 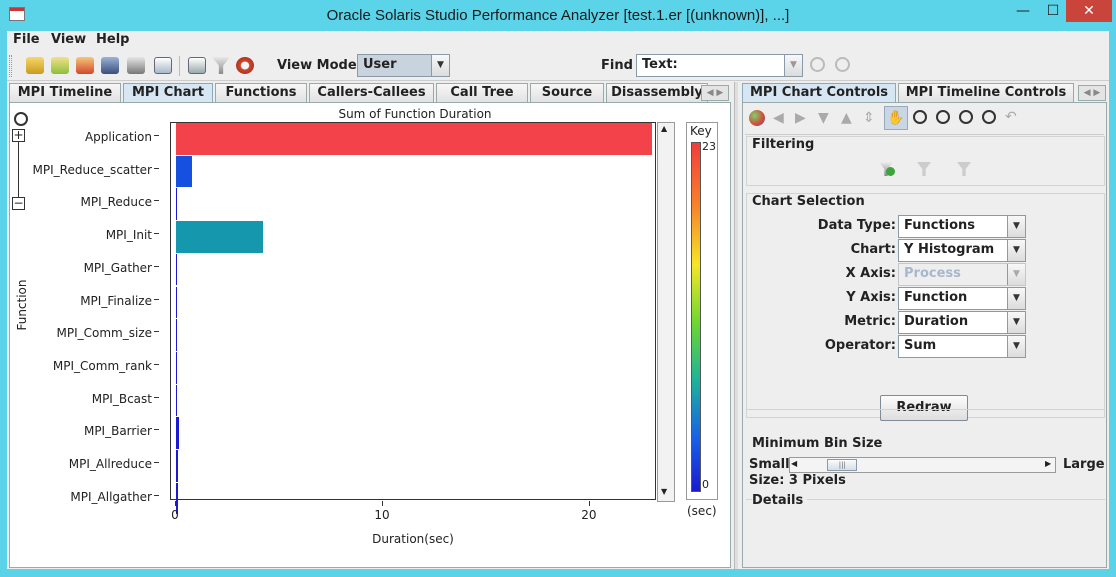 I want to click on open-experiment-icon, so click(x=35, y=65).